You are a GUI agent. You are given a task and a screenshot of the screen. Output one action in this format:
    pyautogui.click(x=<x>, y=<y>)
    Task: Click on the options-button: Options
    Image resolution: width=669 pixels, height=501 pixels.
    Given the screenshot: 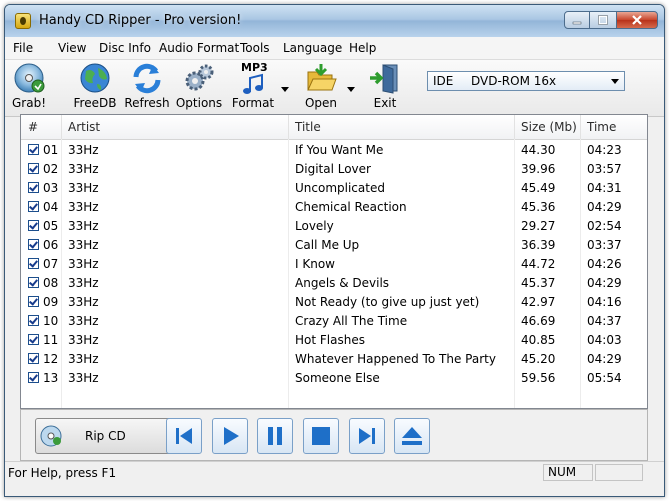 What is the action you would take?
    pyautogui.click(x=199, y=88)
    